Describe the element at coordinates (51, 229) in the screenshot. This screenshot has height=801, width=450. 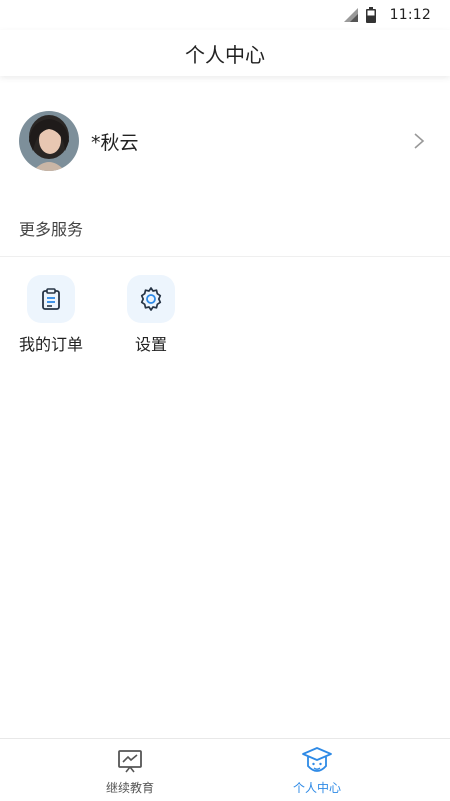
I see `section-title-more-services: 更多服务` at that location.